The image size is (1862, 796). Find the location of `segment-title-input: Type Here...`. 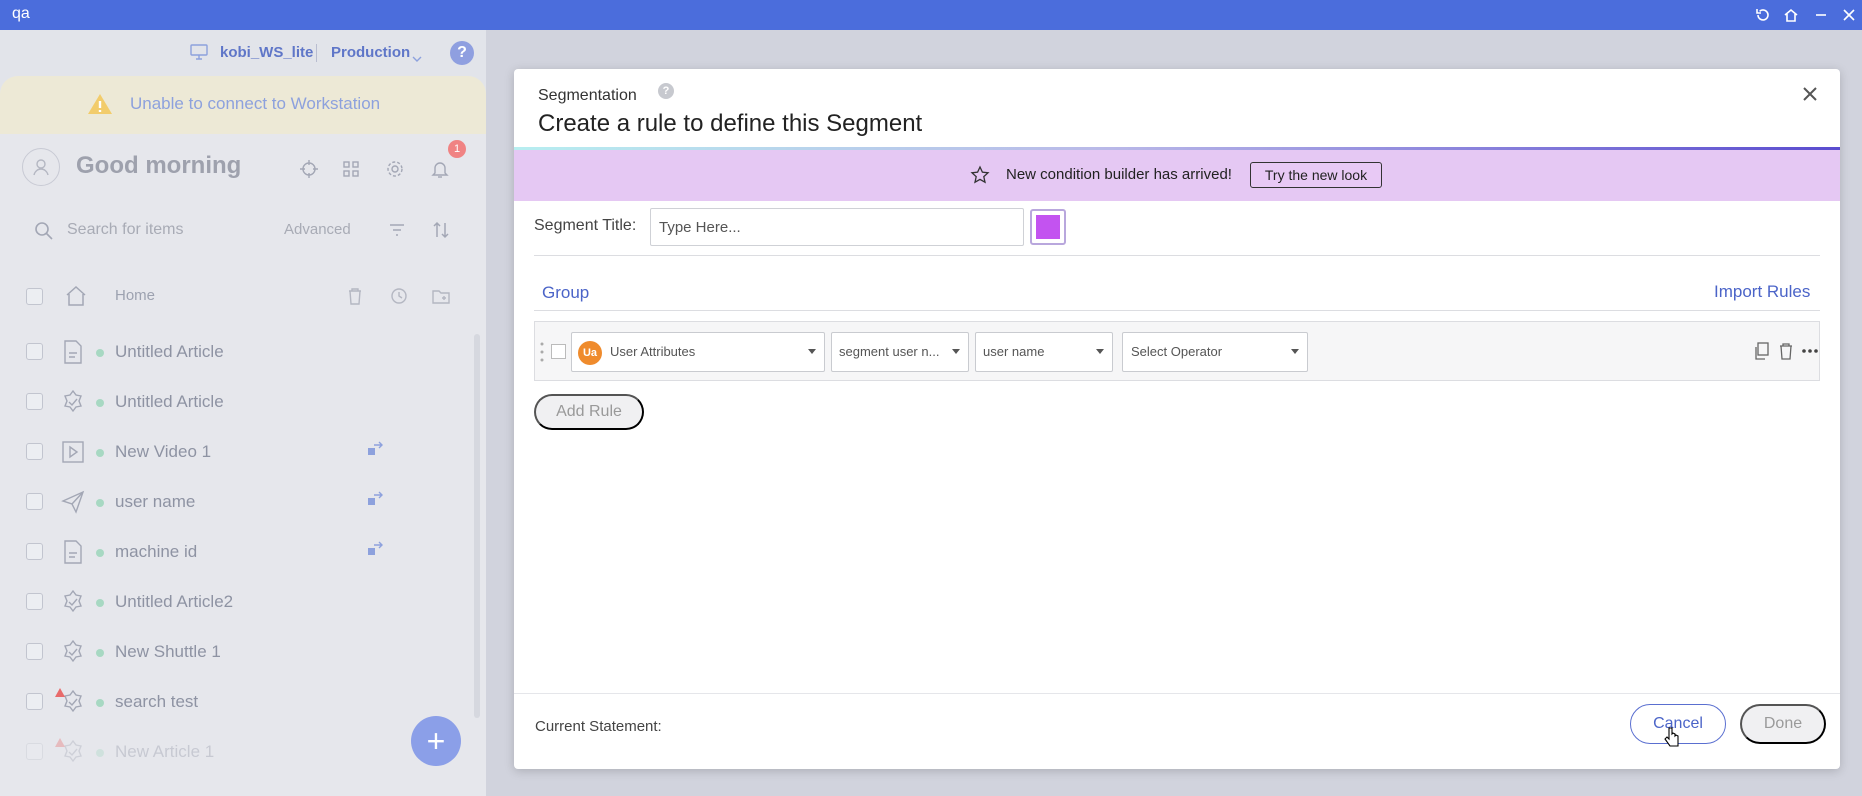

segment-title-input: Type Here... is located at coordinates (837, 227).